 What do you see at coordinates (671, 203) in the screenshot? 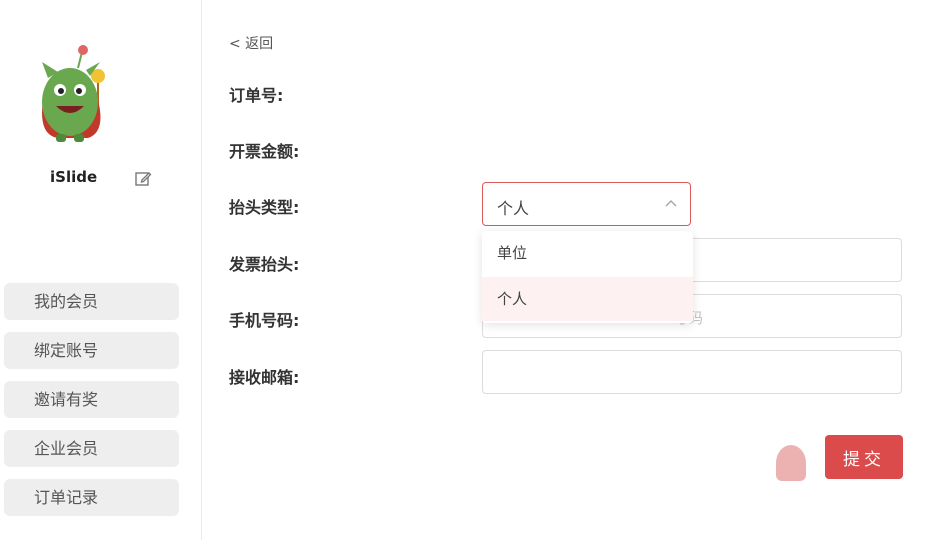
I see `chevron-up-icon` at bounding box center [671, 203].